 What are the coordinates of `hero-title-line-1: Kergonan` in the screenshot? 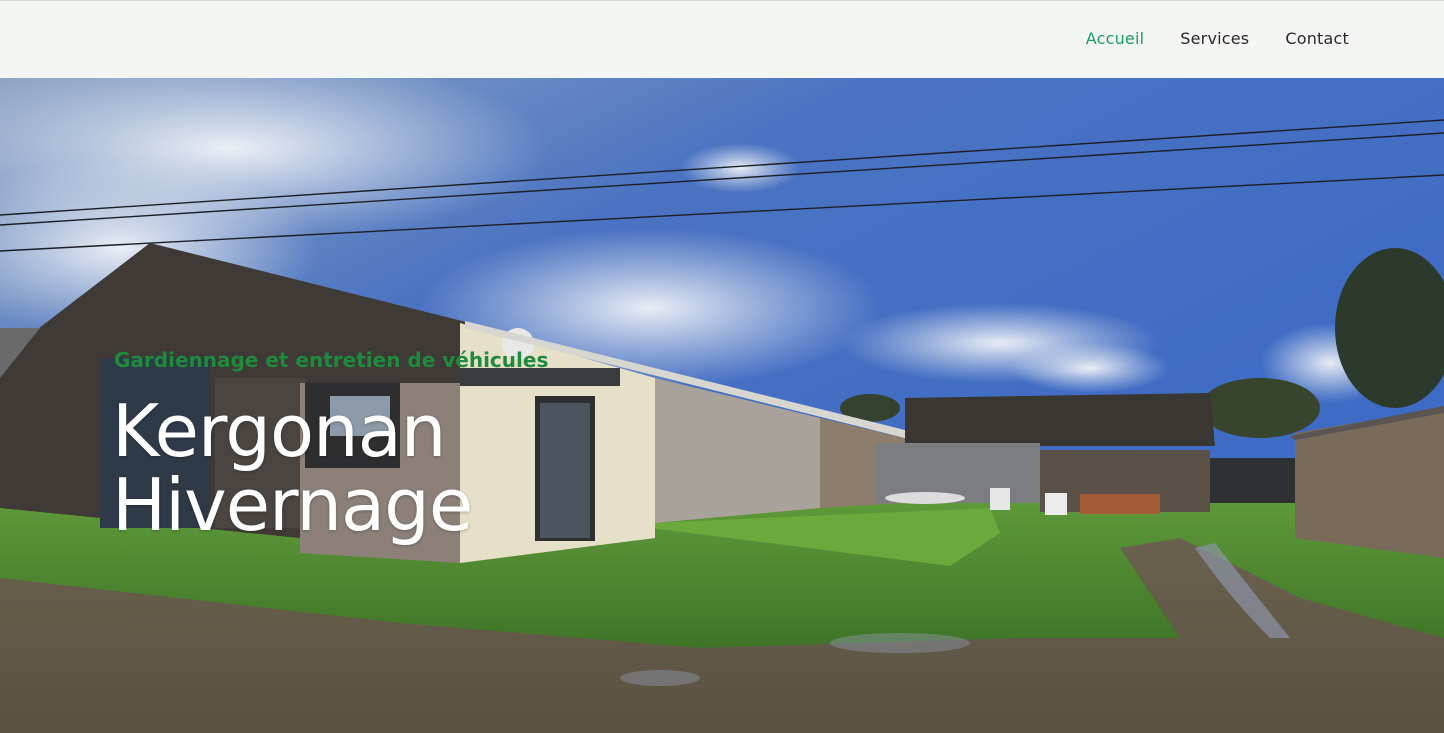 It's located at (279, 431).